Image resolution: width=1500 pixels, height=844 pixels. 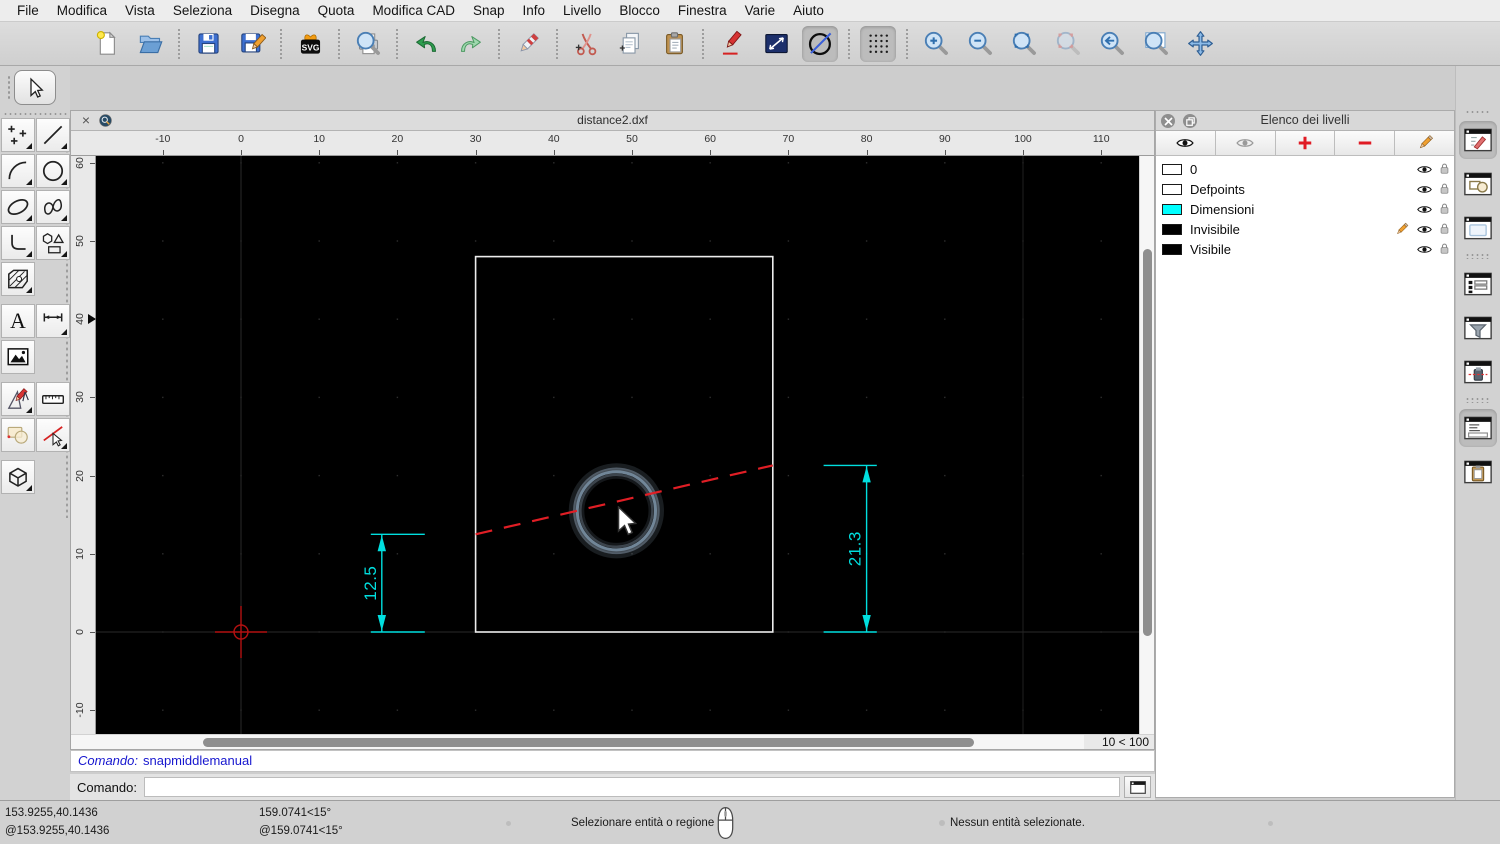 What do you see at coordinates (53, 243) in the screenshot?
I see `tool-polygon-button` at bounding box center [53, 243].